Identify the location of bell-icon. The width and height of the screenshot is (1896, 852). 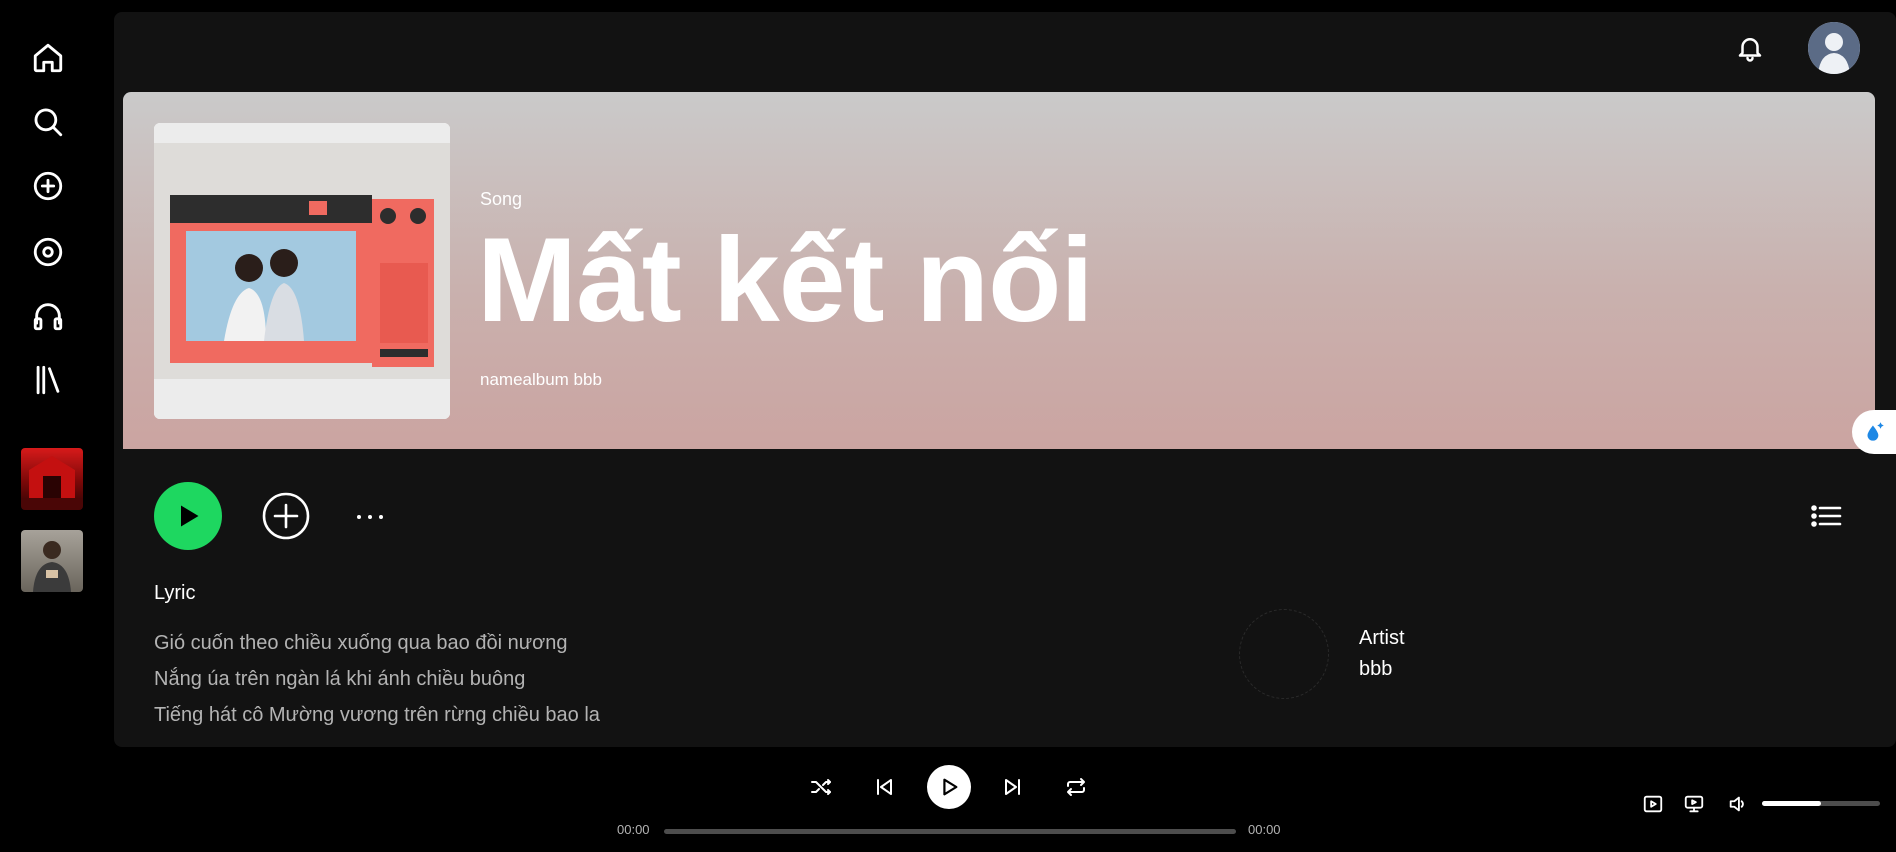
(1750, 48).